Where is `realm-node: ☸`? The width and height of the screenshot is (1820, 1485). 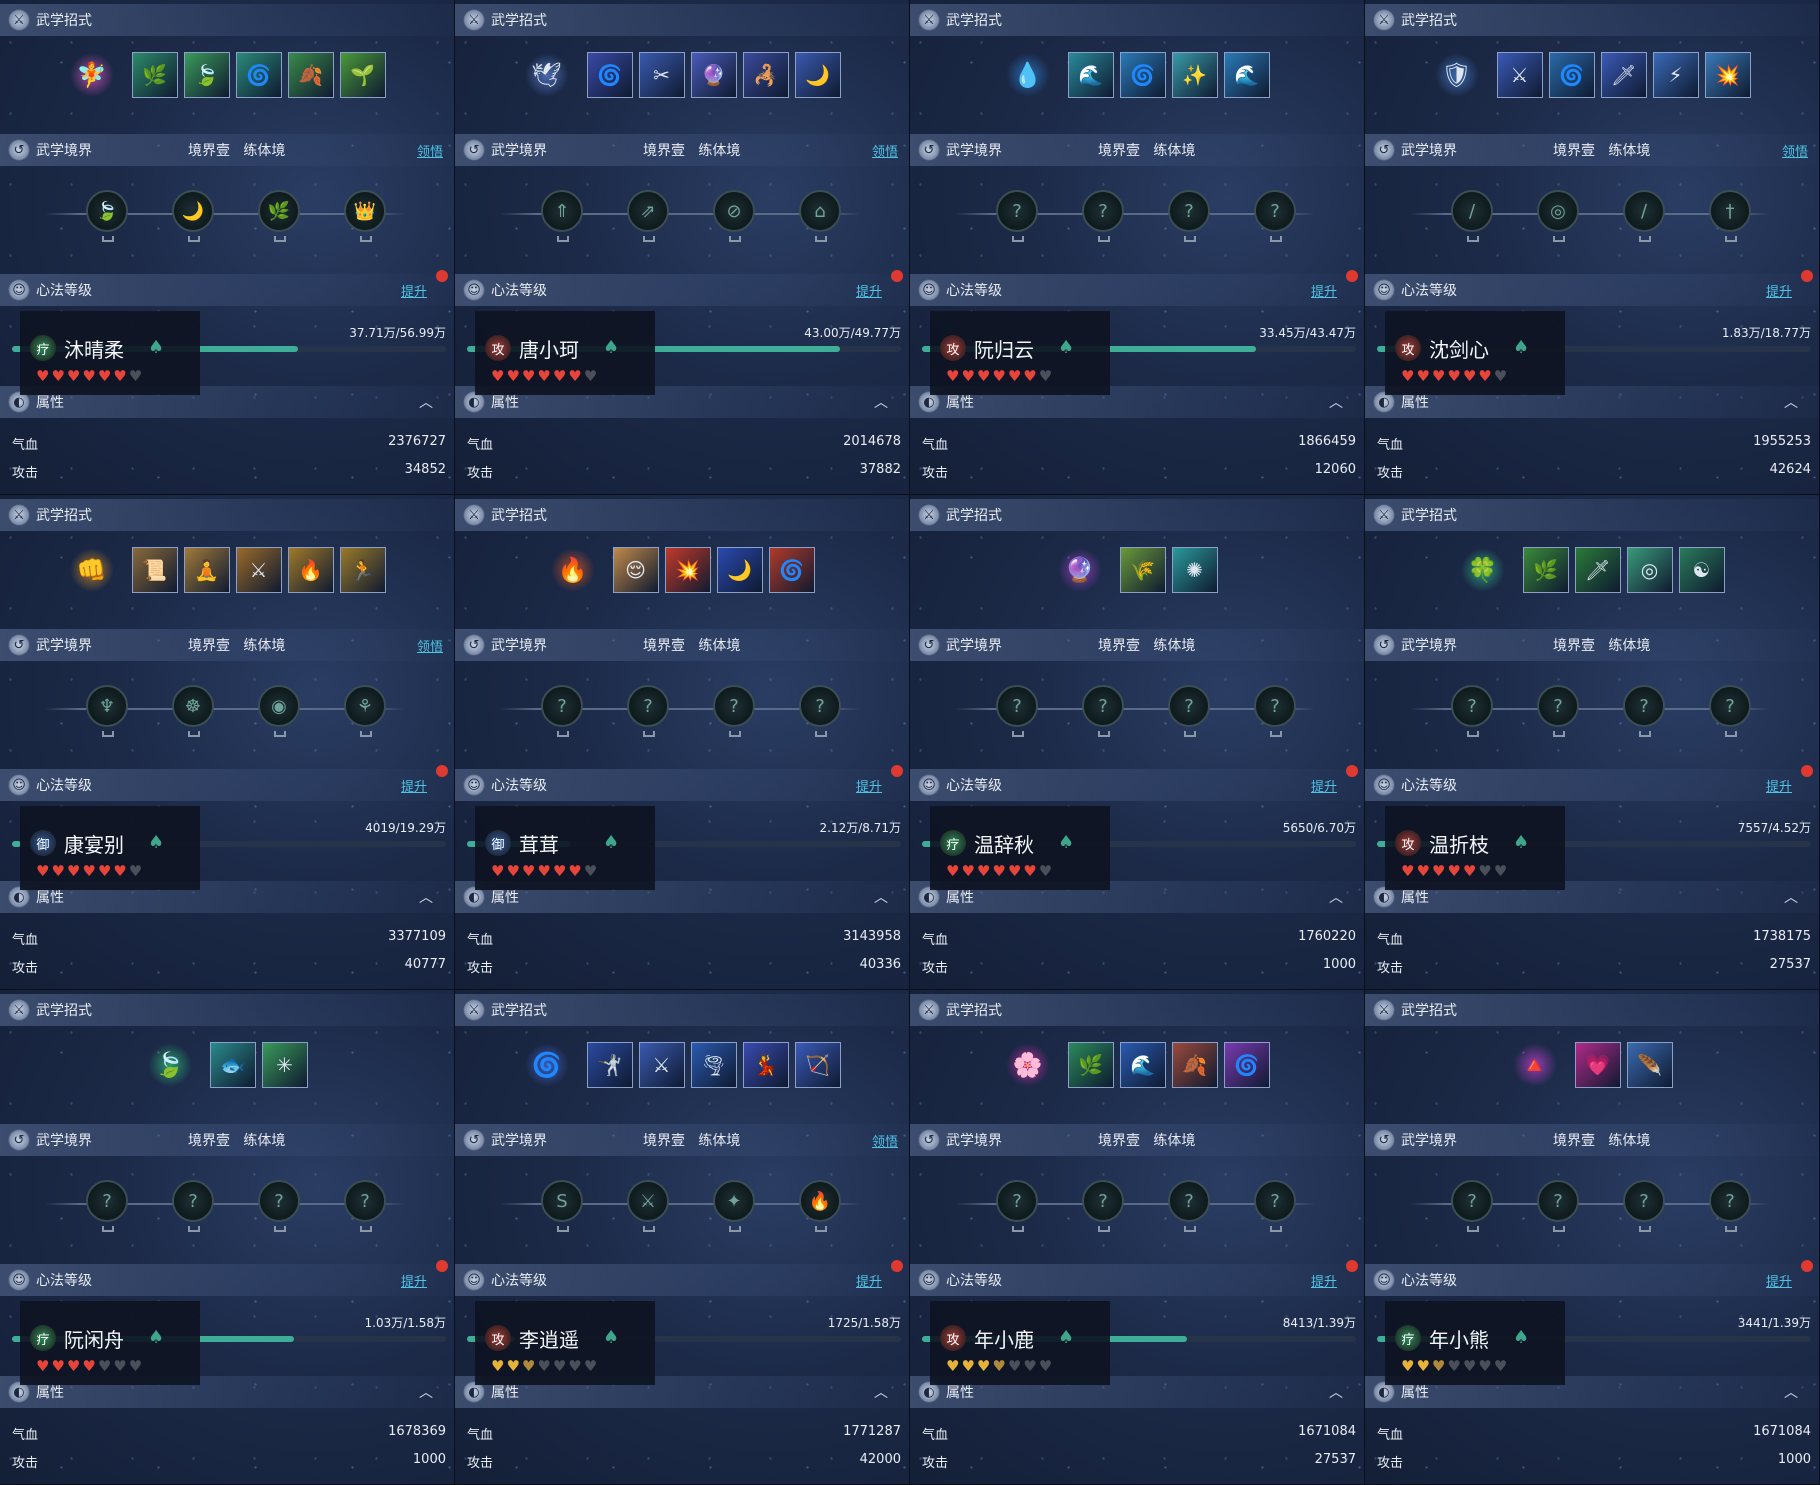
realm-node: ☸ is located at coordinates (193, 711).